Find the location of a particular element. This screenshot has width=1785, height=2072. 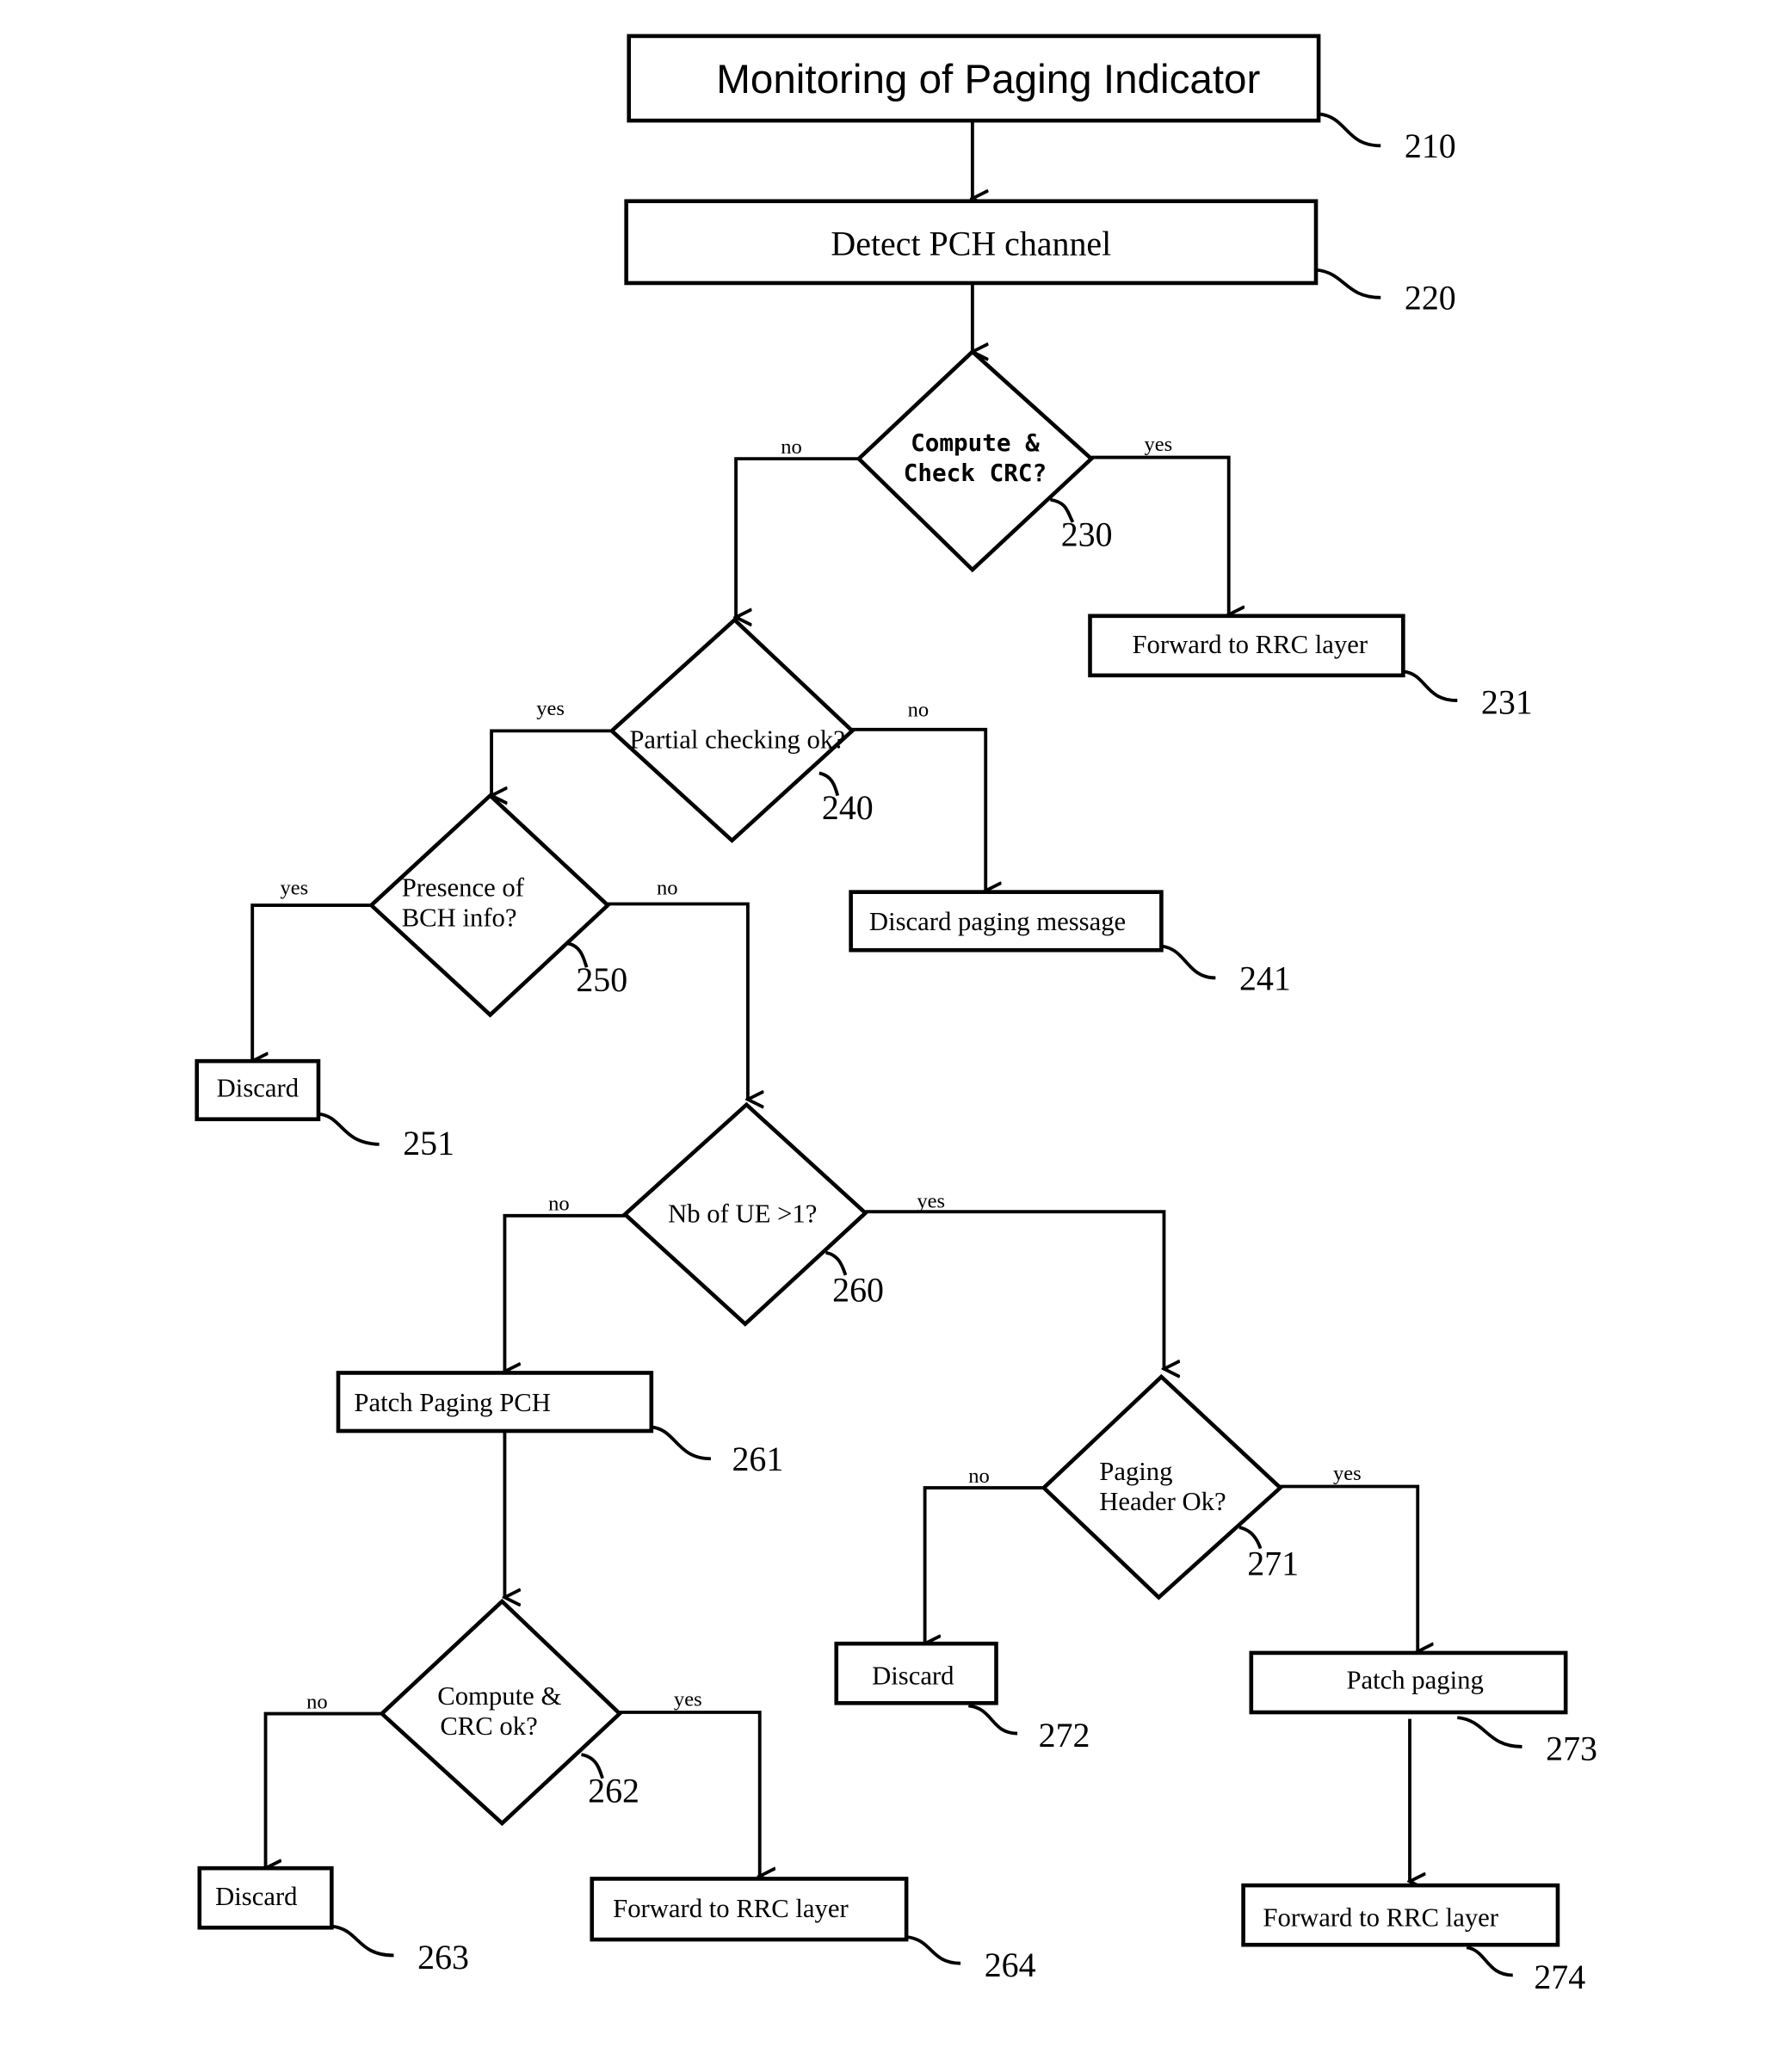

ref-241: 241 is located at coordinates (1265, 978).